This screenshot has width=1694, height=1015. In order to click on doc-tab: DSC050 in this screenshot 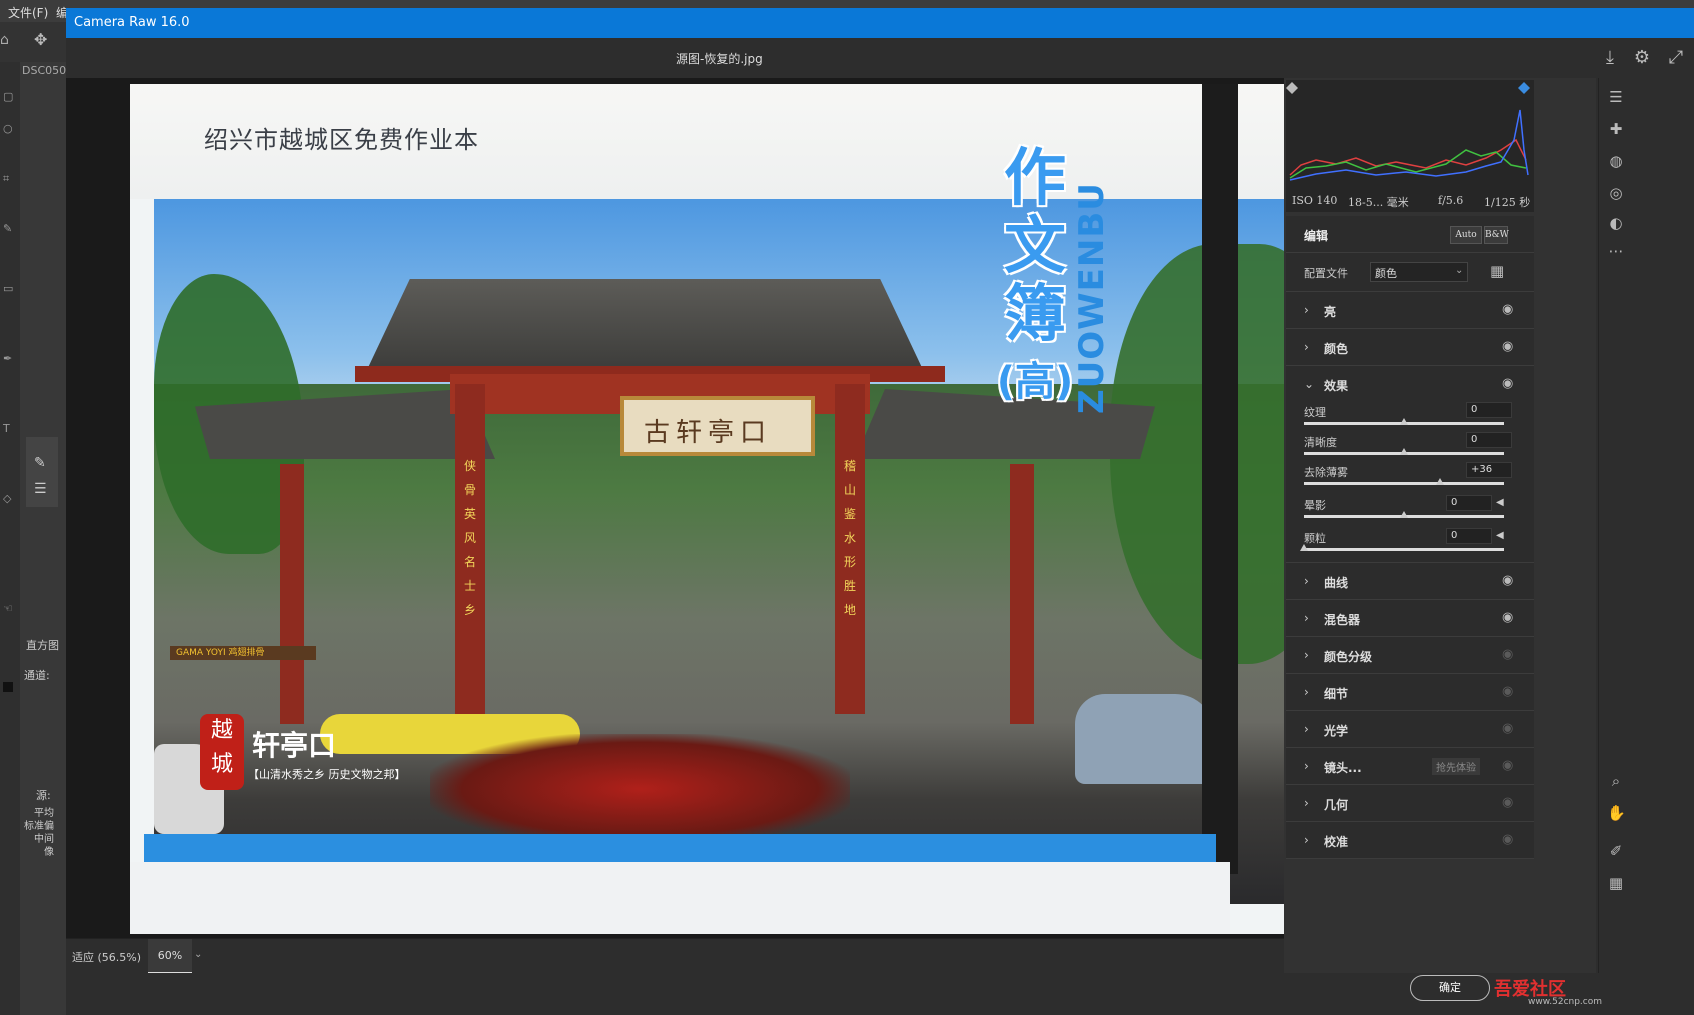, I will do `click(44, 70)`.